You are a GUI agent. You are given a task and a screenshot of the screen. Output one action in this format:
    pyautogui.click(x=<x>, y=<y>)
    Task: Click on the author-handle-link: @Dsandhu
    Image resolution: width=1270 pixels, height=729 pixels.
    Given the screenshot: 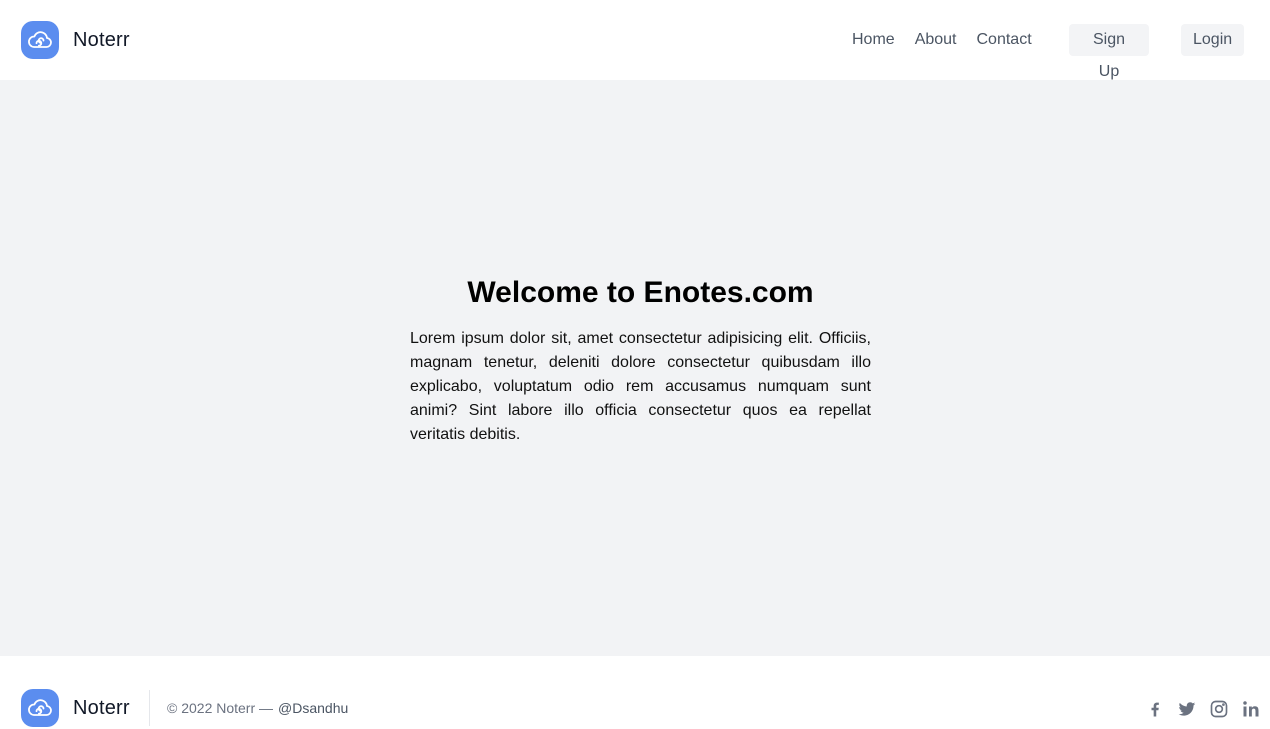 What is the action you would take?
    pyautogui.click(x=313, y=708)
    